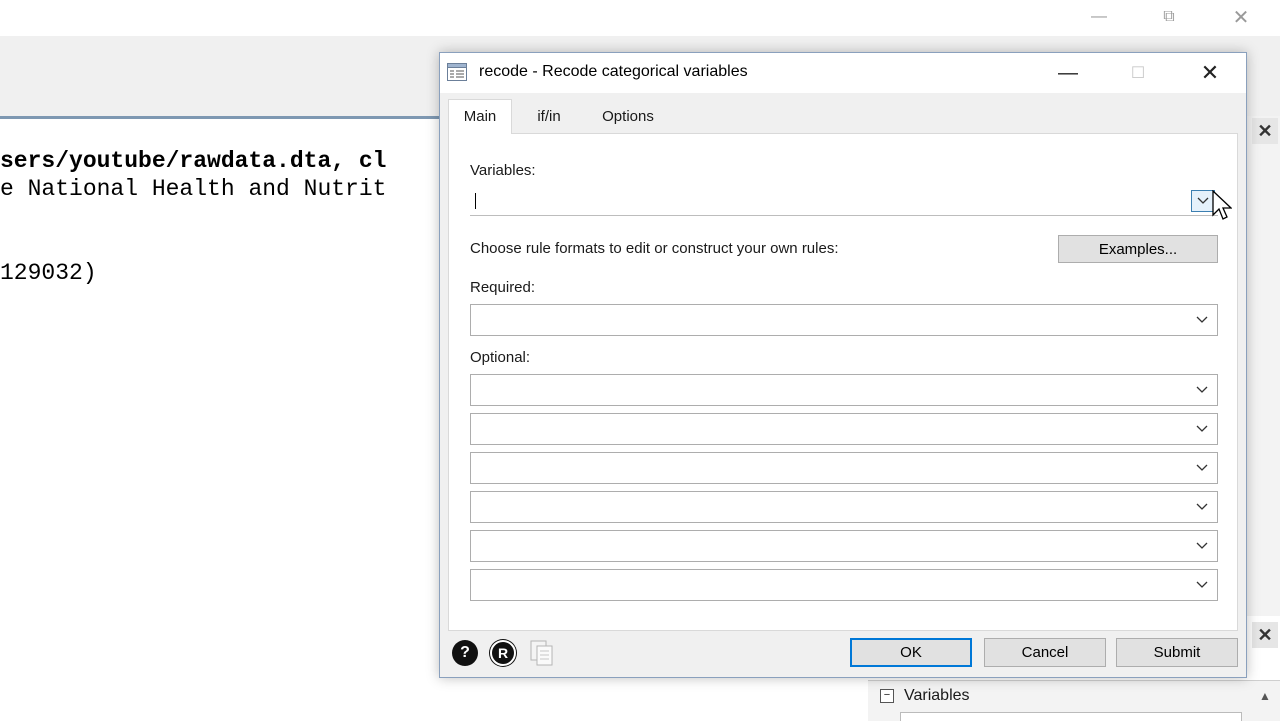  I want to click on variables-panel-header: − Variables, so click(1067, 696).